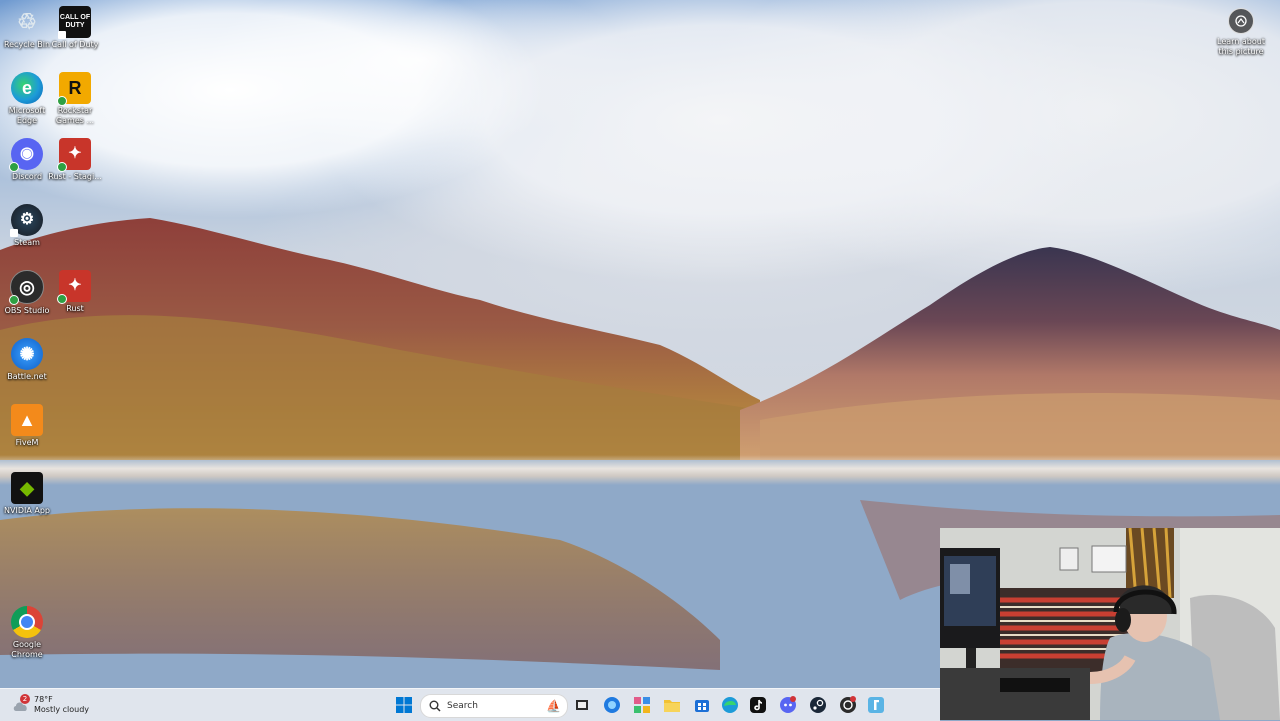  Describe the element at coordinates (462, 706) in the screenshot. I see `search-placeholder: Search` at that location.